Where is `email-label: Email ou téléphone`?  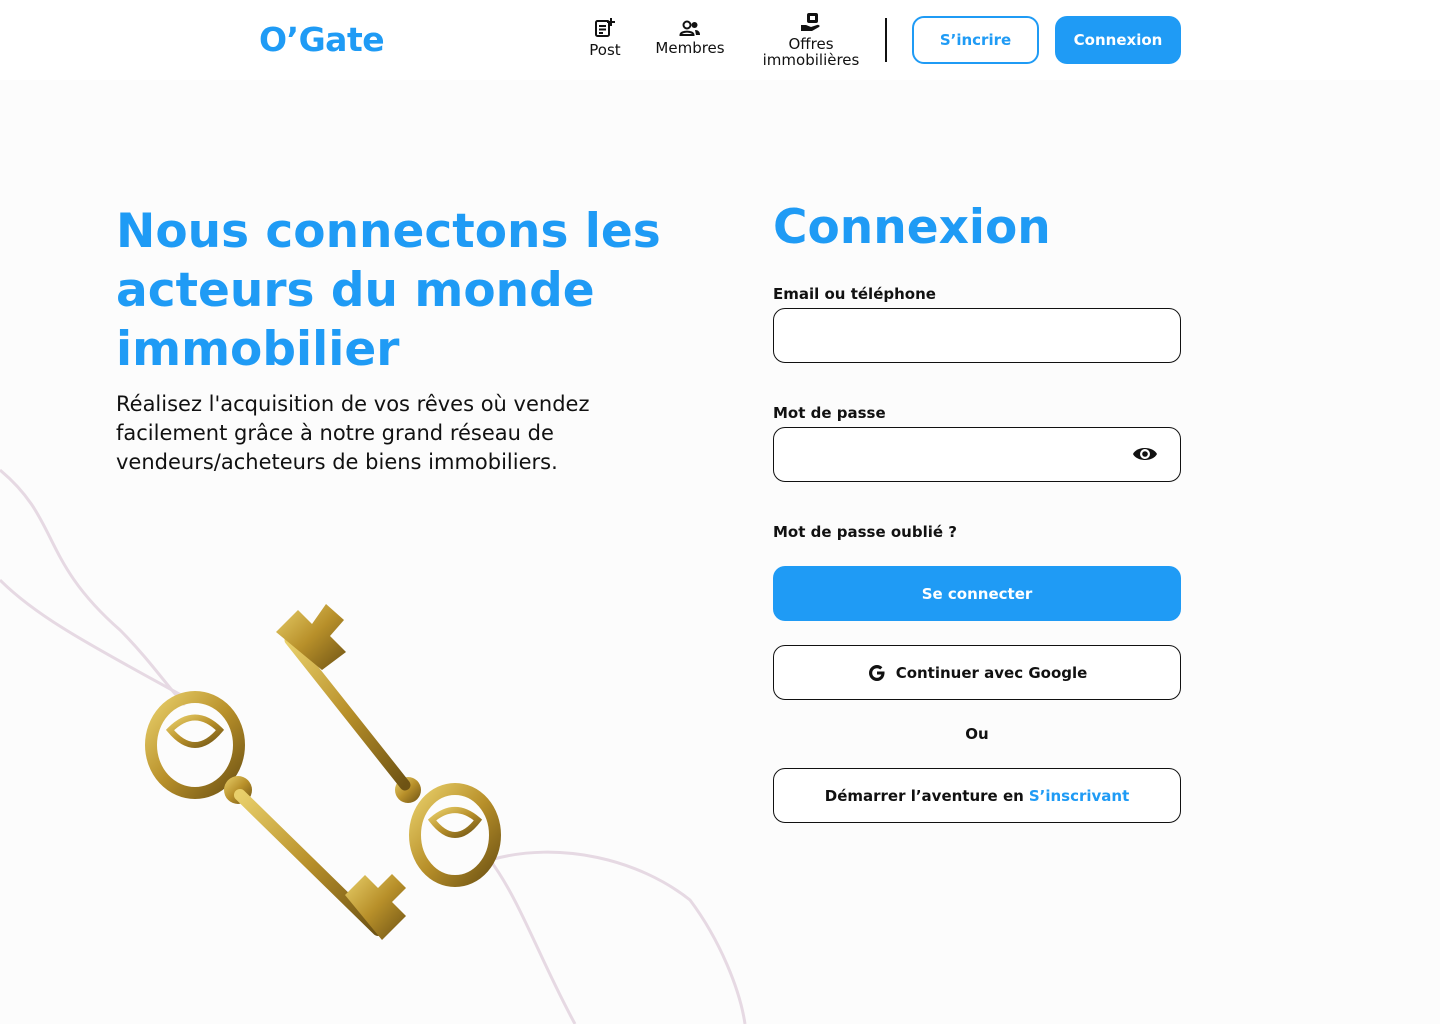 email-label: Email ou téléphone is located at coordinates (854, 294).